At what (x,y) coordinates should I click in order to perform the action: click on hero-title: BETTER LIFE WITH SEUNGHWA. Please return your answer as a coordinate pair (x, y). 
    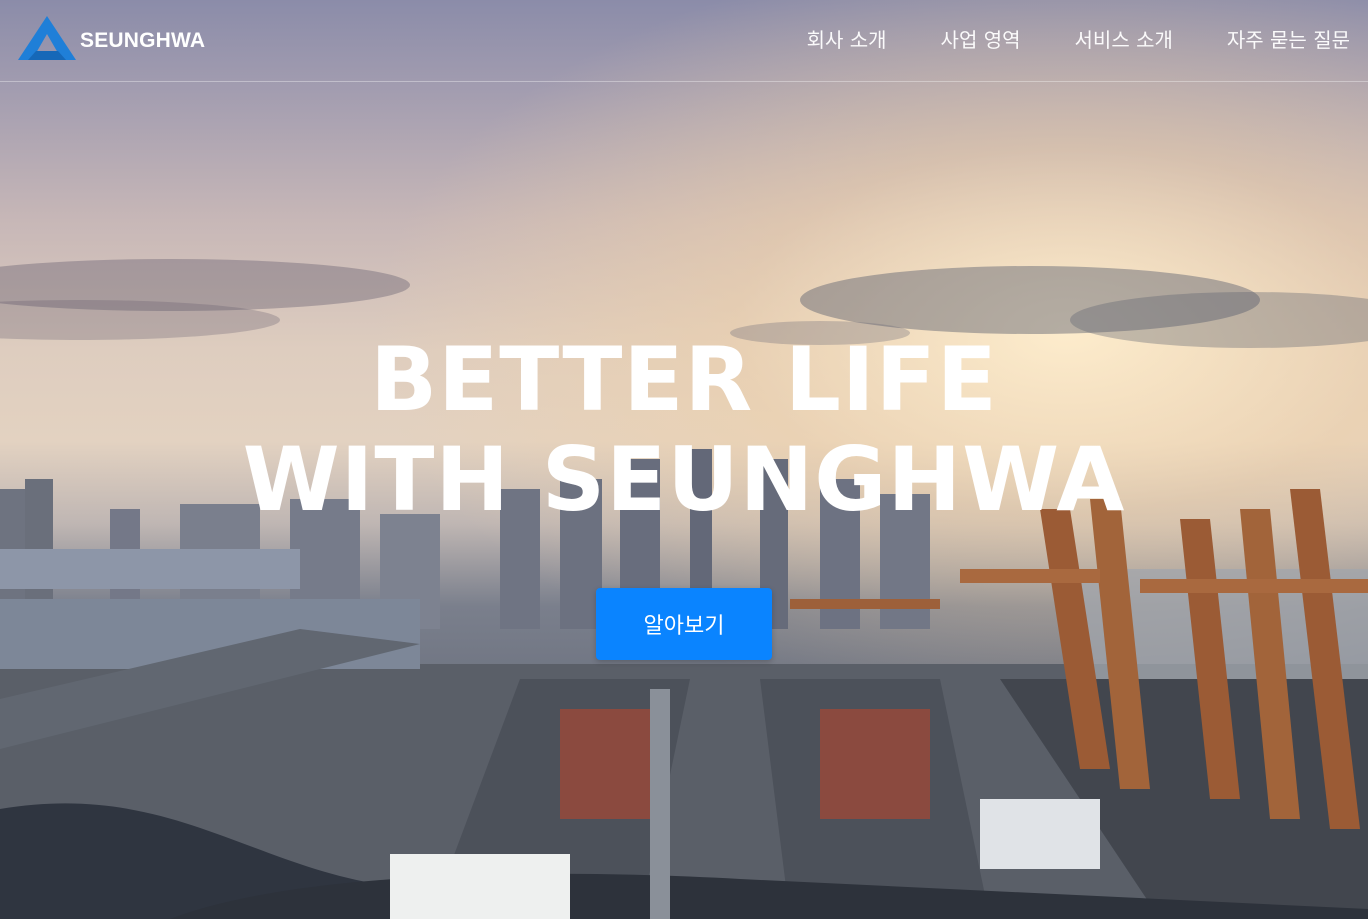
    Looking at the image, I should click on (684, 429).